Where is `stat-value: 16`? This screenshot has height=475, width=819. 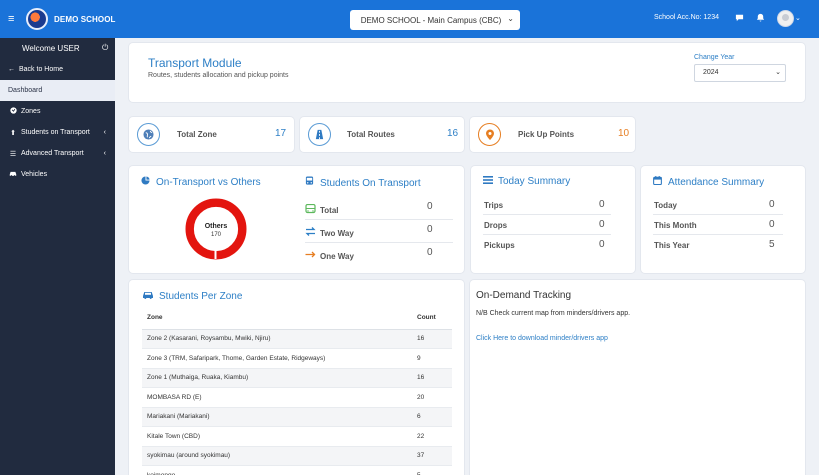
stat-value: 16 is located at coordinates (453, 133).